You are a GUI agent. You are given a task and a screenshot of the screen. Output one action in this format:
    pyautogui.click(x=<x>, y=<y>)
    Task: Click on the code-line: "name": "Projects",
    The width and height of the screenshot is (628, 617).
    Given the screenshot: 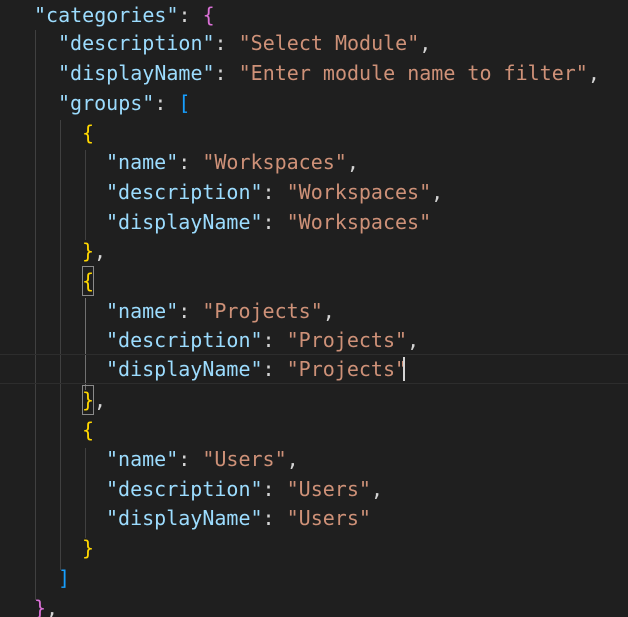 What is the action you would take?
    pyautogui.click(x=314, y=311)
    